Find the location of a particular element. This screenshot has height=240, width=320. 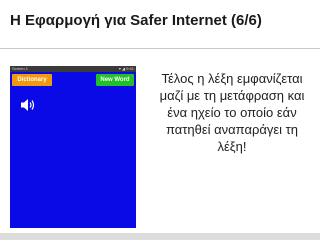

status-bar: Screen 1 ▾ ◢ 9:41 is located at coordinates (73, 69).